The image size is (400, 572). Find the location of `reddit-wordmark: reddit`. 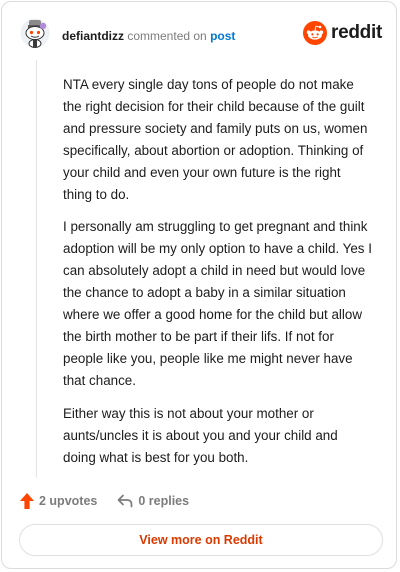

reddit-wordmark: reddit is located at coordinates (356, 32).